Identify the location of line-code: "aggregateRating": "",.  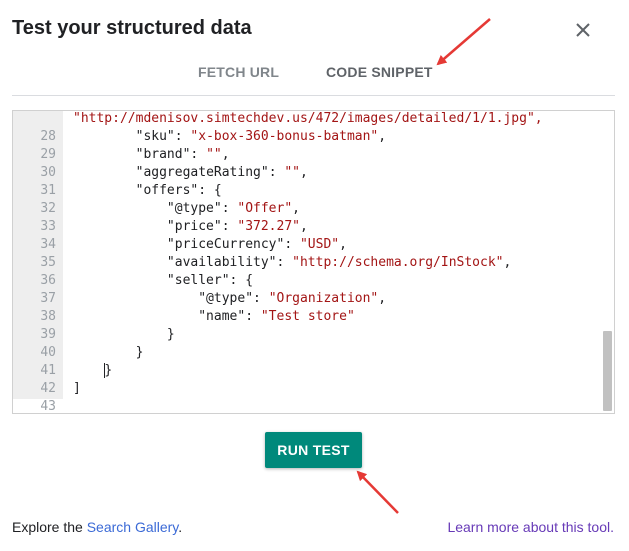
(190, 173).